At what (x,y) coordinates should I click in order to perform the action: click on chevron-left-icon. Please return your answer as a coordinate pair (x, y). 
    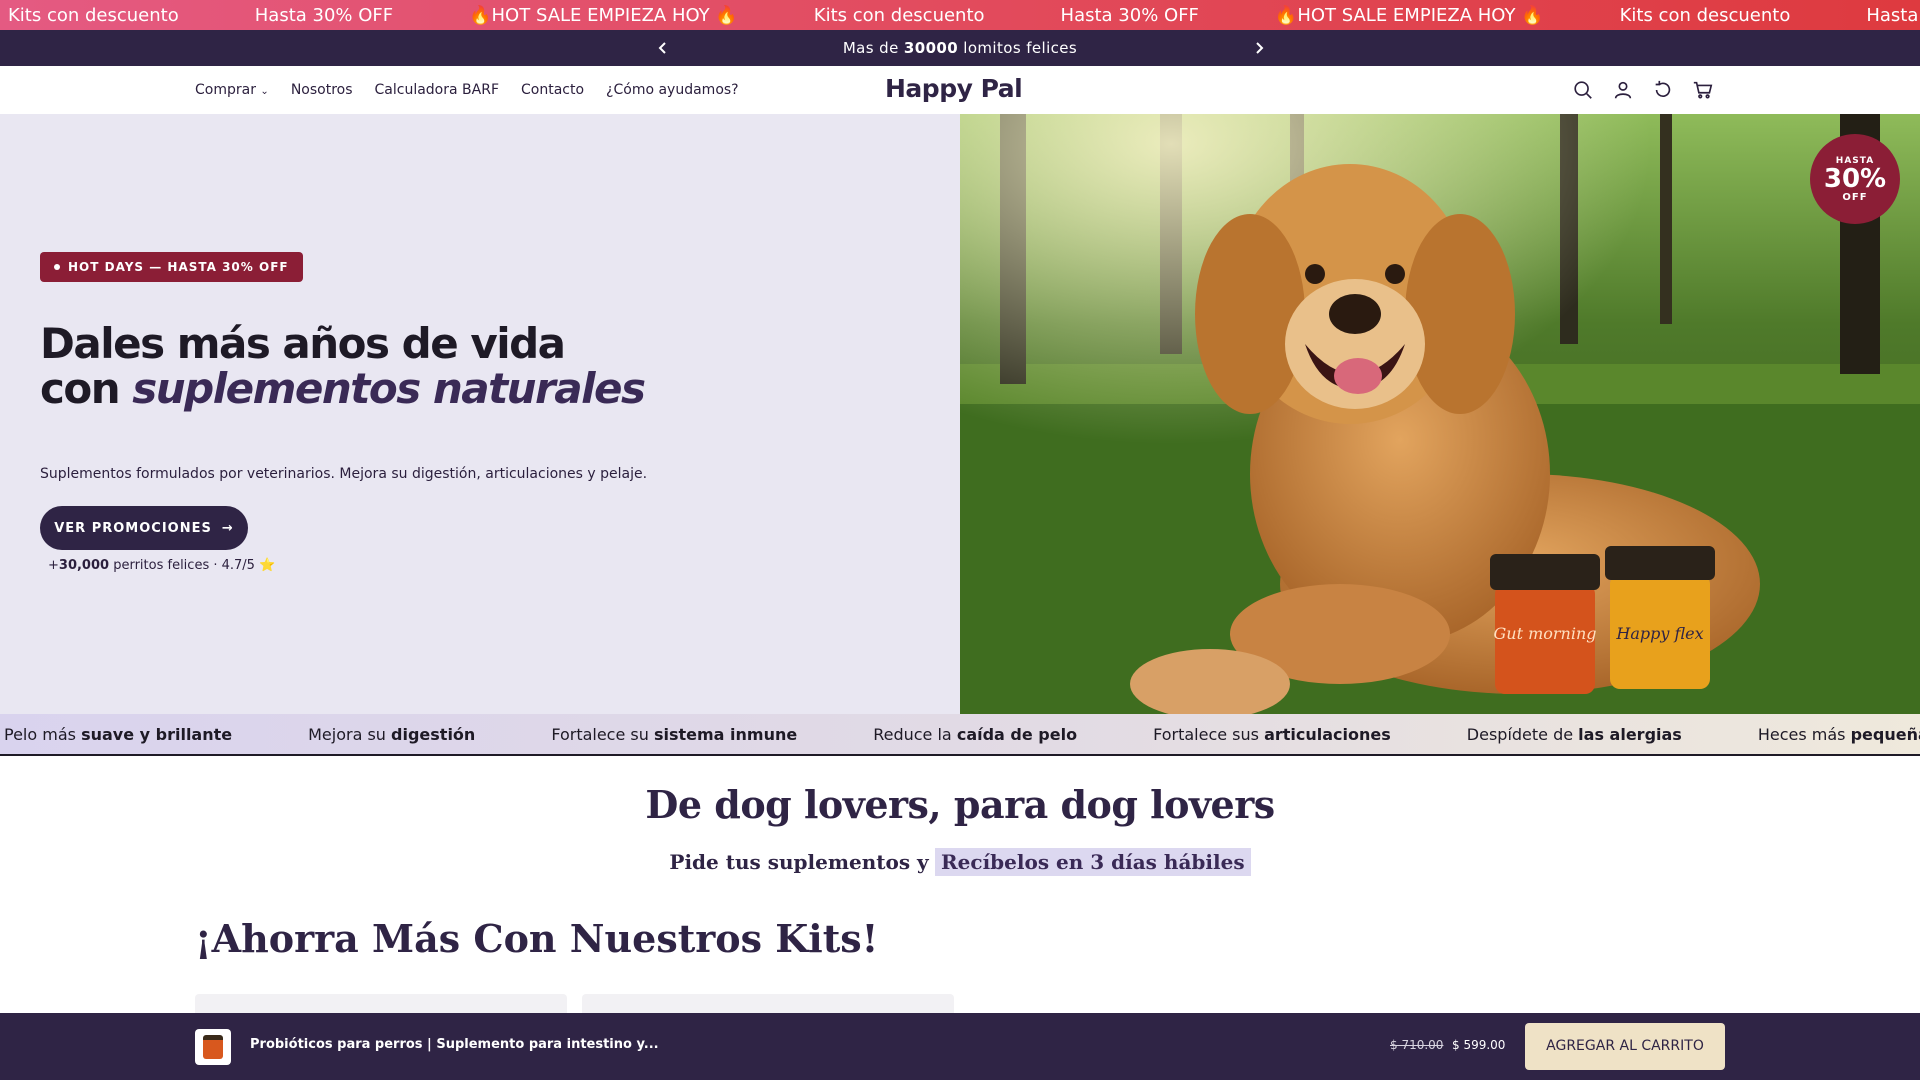
    Looking at the image, I should click on (663, 48).